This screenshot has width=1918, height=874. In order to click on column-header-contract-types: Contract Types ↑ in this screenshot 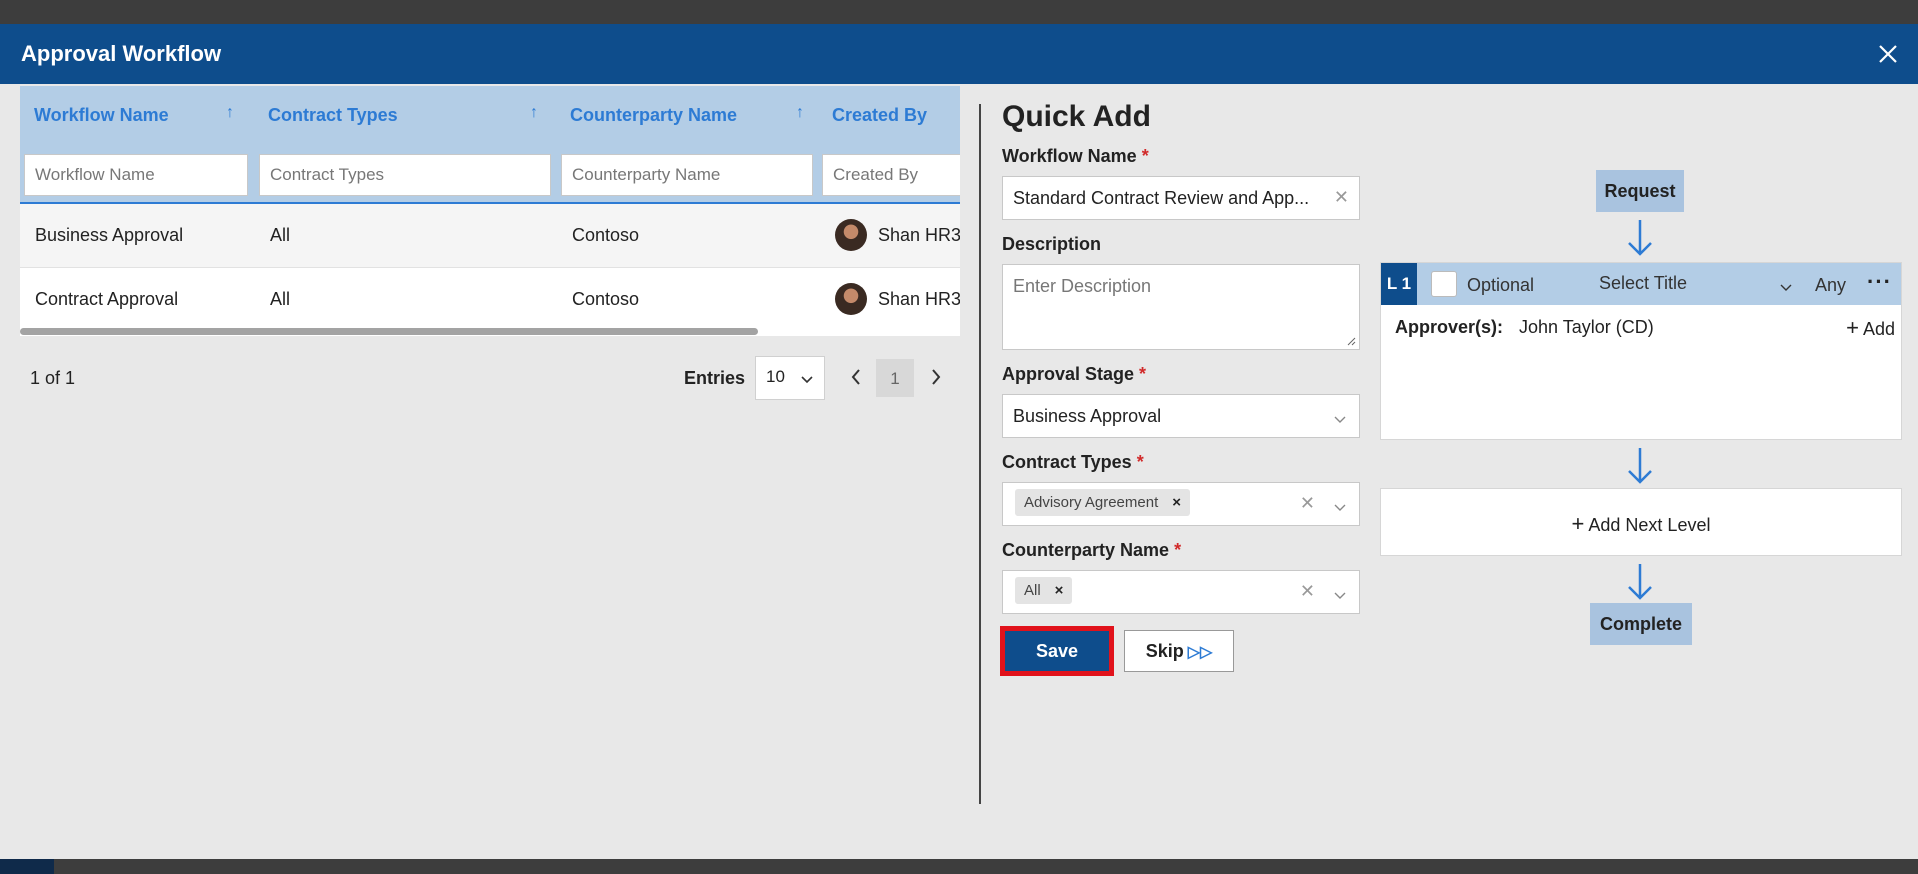, I will do `click(405, 116)`.